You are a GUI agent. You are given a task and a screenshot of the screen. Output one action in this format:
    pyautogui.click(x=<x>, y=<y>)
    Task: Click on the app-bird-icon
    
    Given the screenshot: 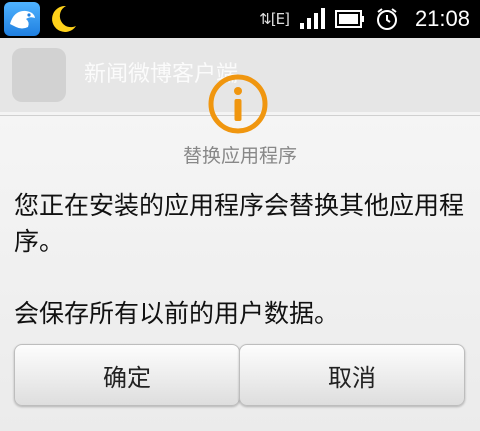 What is the action you would take?
    pyautogui.click(x=22, y=19)
    